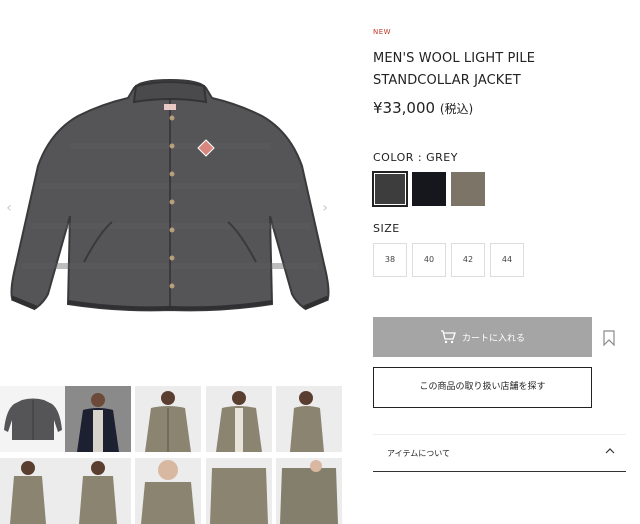  What do you see at coordinates (98, 419) in the screenshot?
I see `thumbnail-navy-jacket` at bounding box center [98, 419].